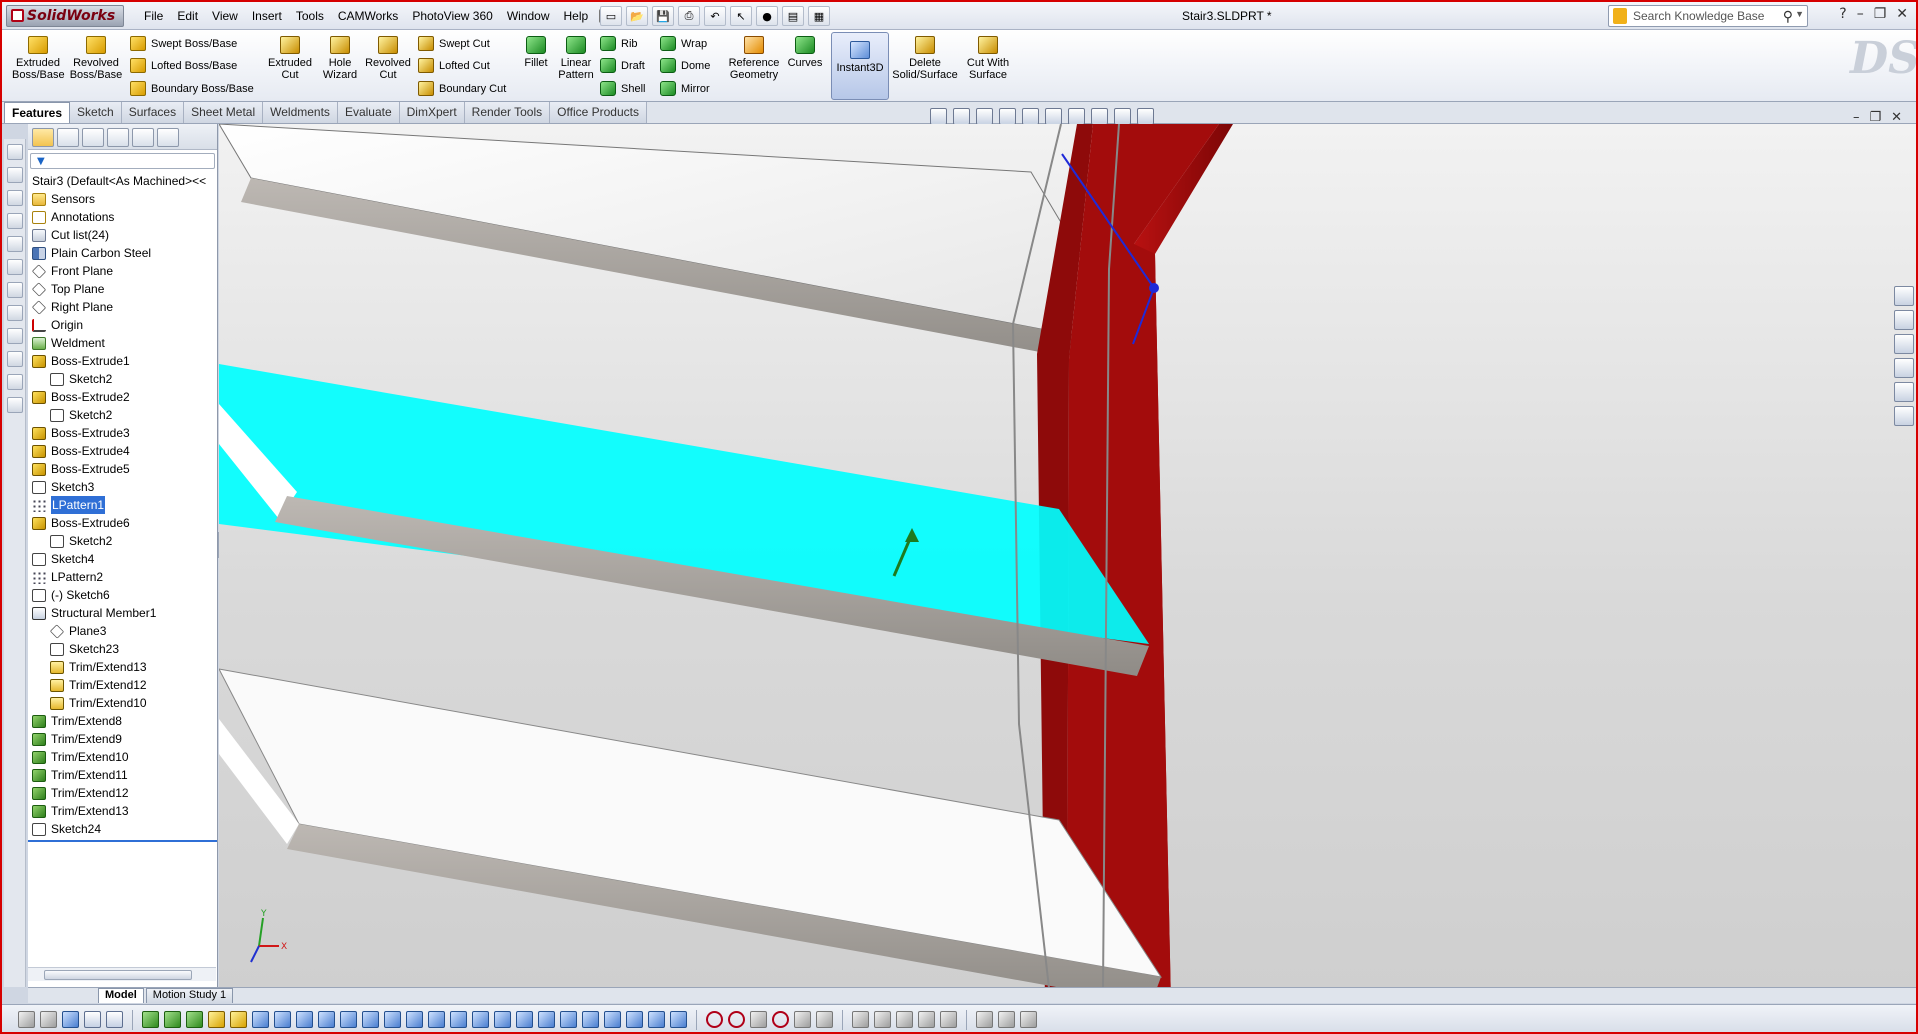  What do you see at coordinates (122, 541) in the screenshot?
I see `tree-item: Sketch2` at bounding box center [122, 541].